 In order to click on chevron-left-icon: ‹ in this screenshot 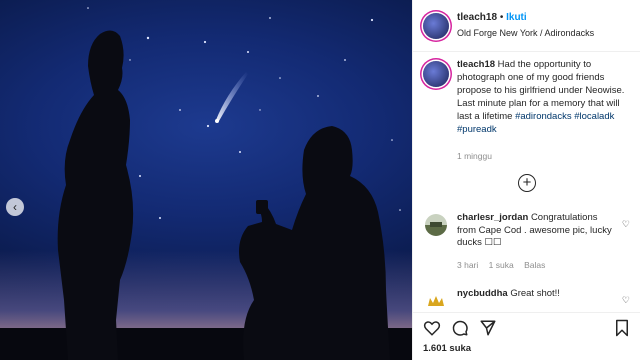, I will do `click(15, 207)`.